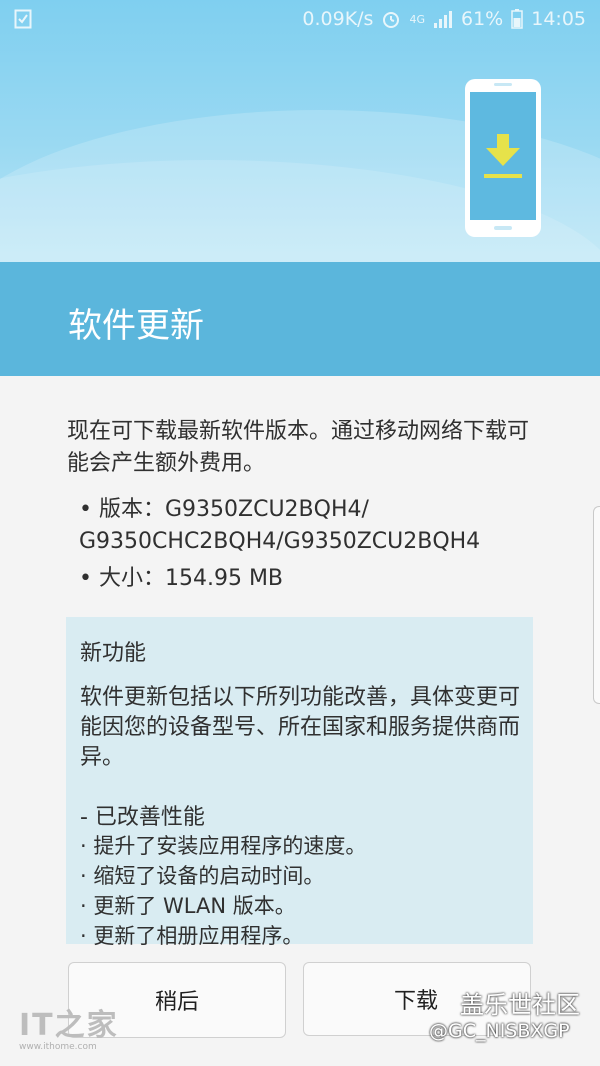 This screenshot has height=1066, width=600. What do you see at coordinates (338, 19) in the screenshot?
I see `network-speed: 0.09K/s` at bounding box center [338, 19].